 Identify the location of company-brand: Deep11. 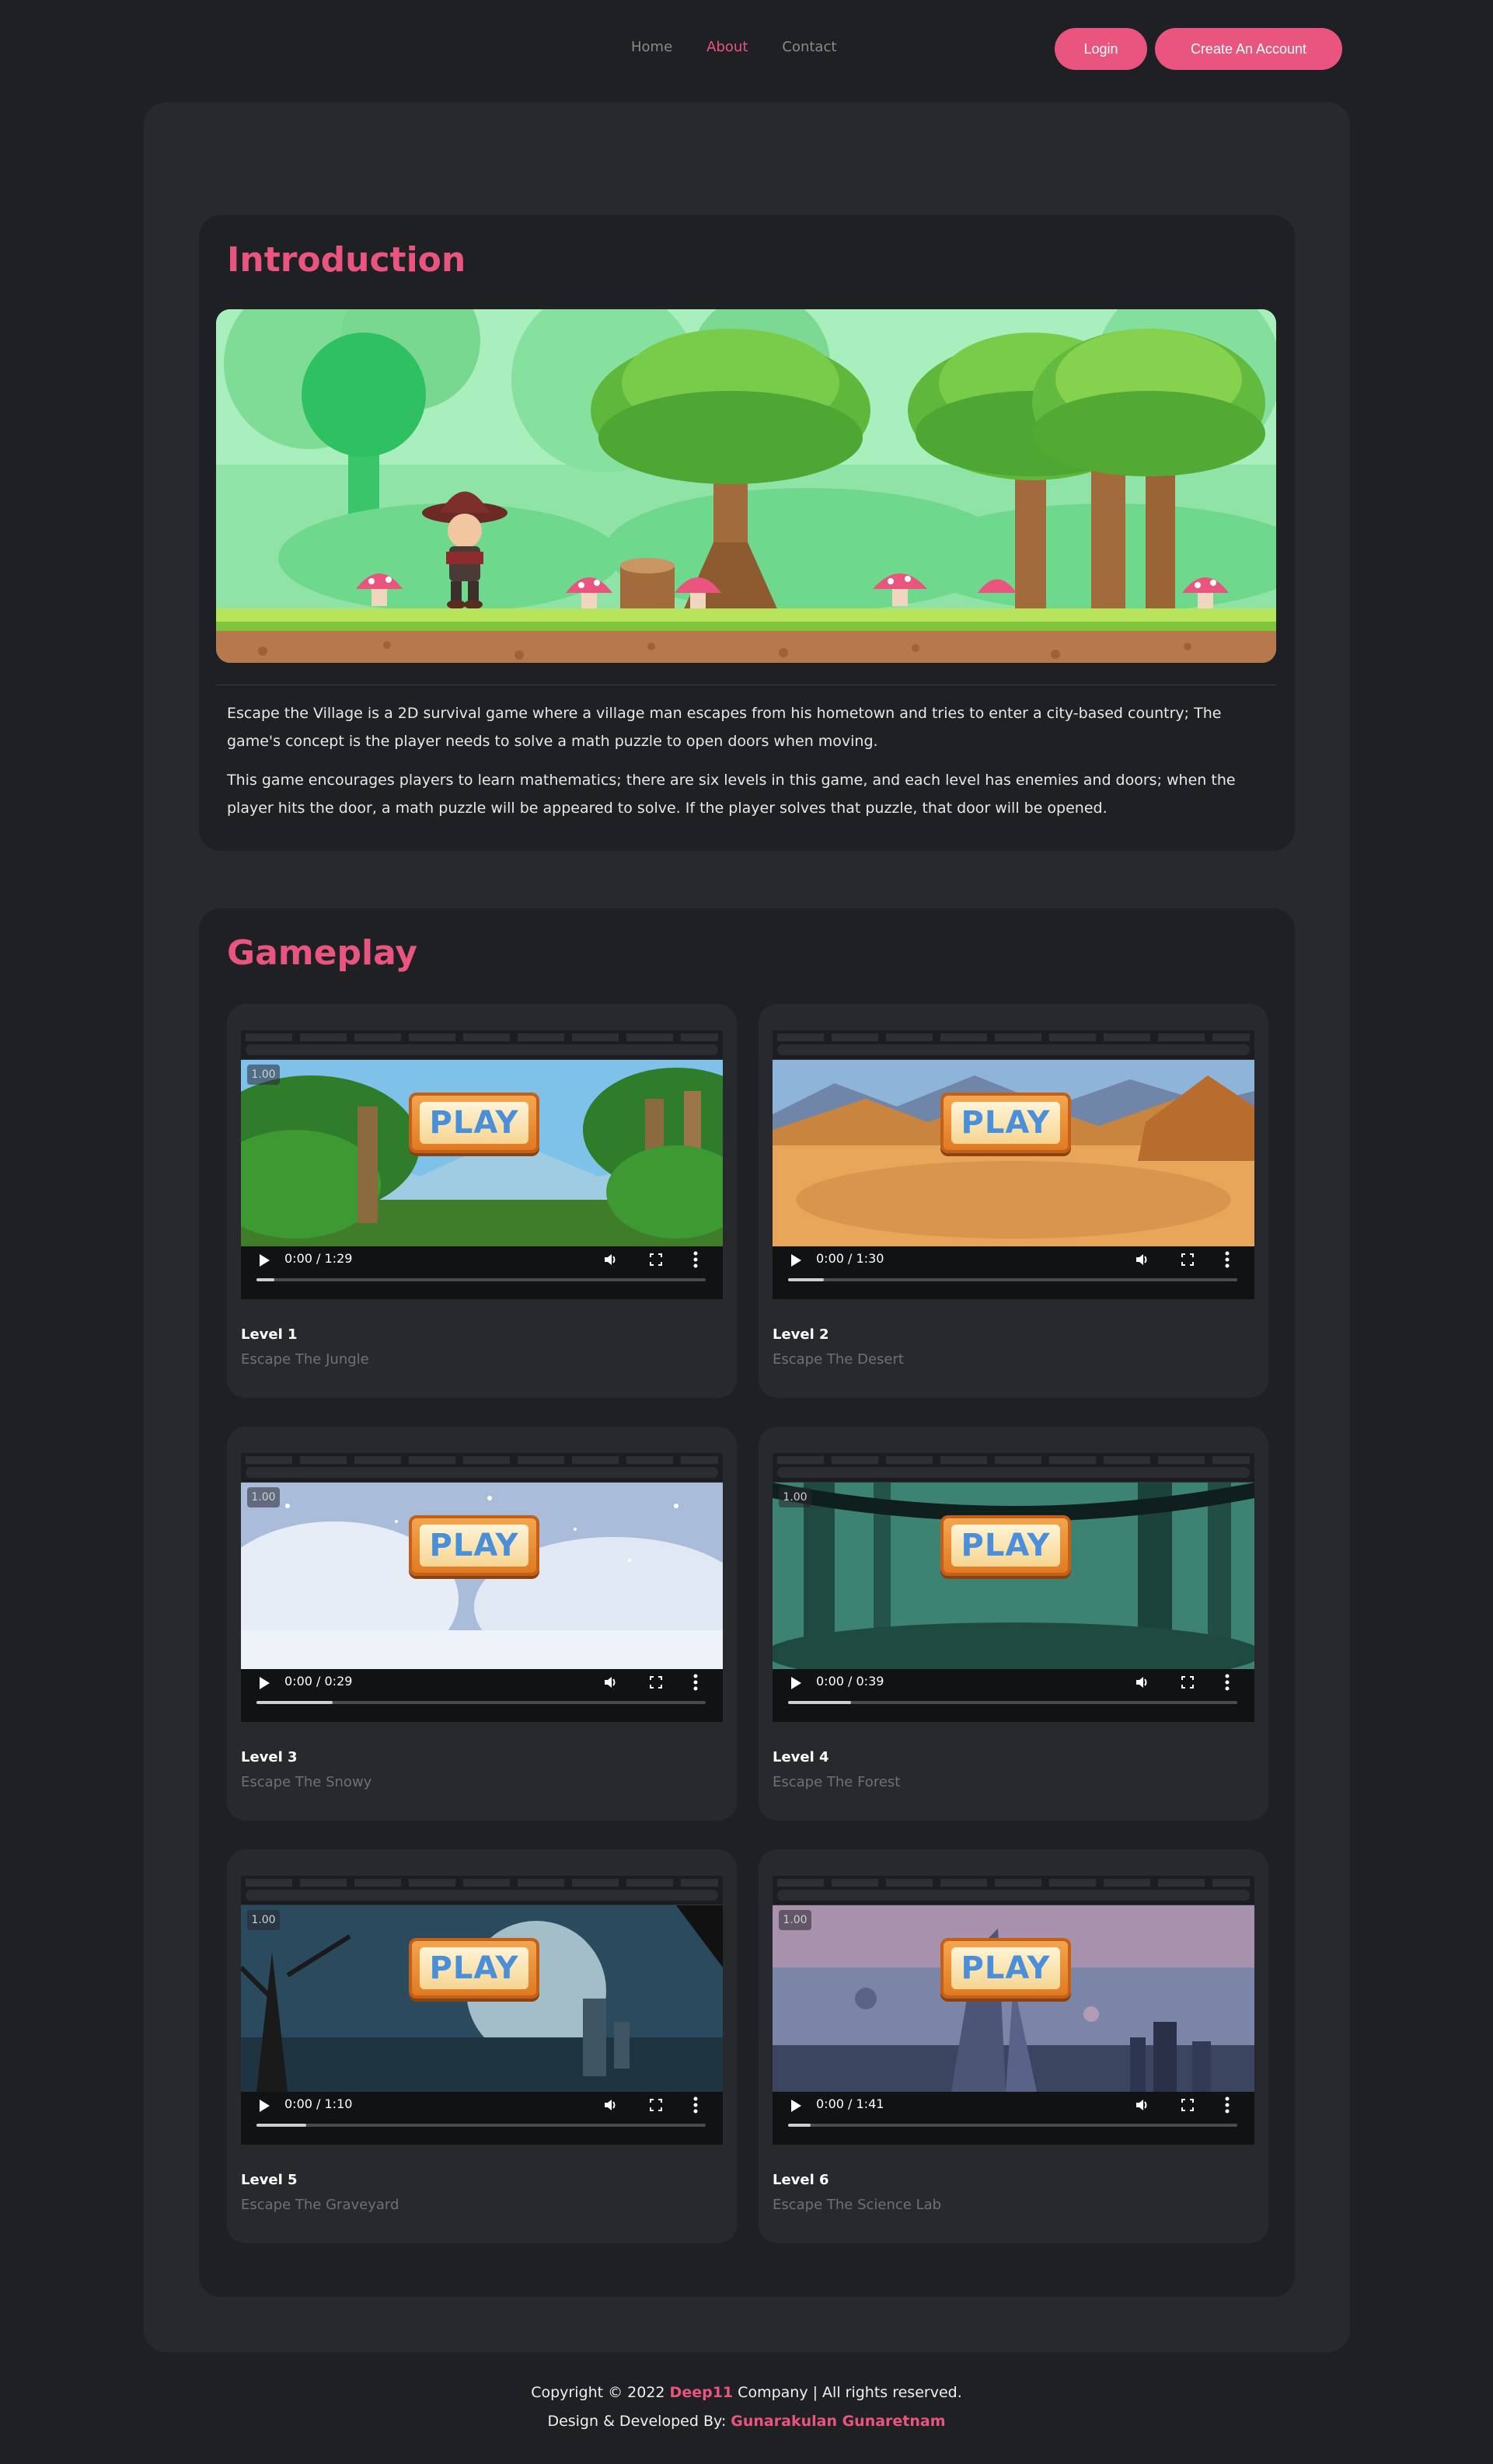
(702, 2392).